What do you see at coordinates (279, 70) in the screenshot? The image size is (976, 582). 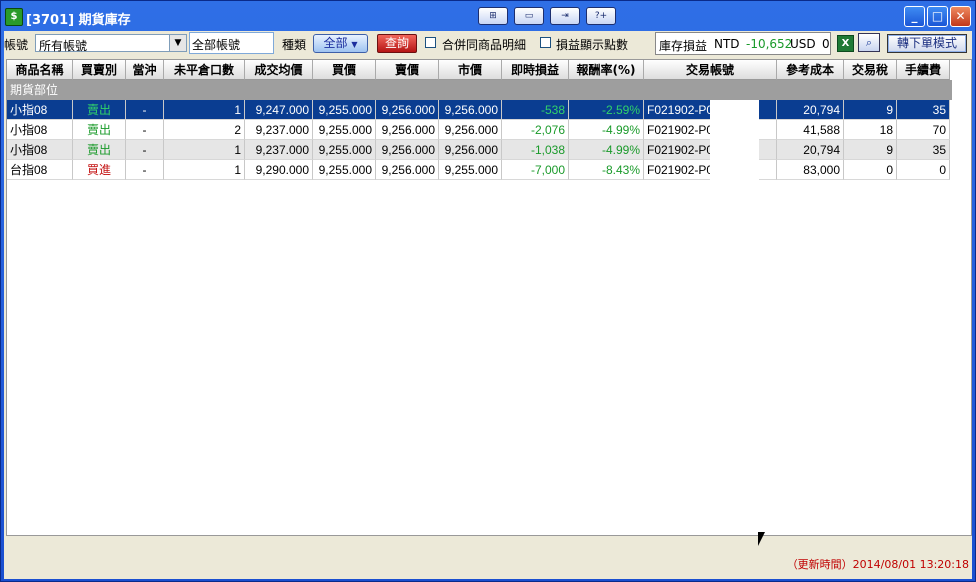 I see `column-header: 成交均價` at bounding box center [279, 70].